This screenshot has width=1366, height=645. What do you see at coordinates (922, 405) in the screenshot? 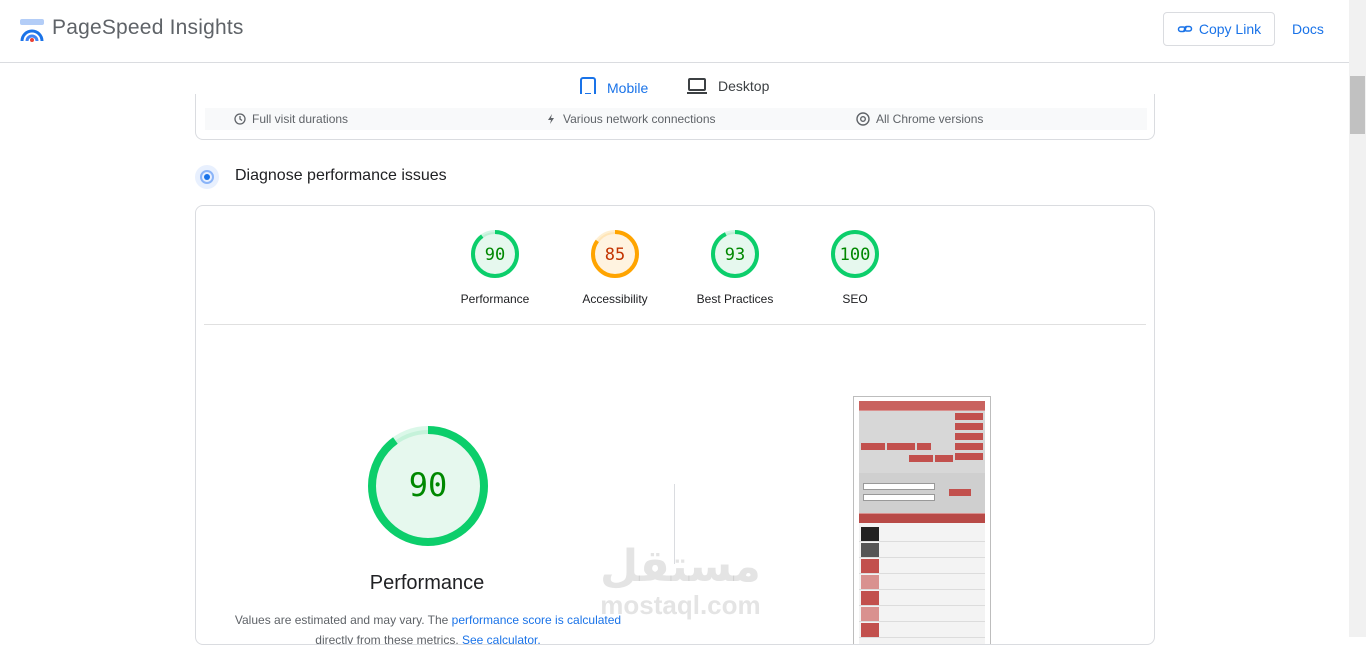
I see `screenshot-header` at bounding box center [922, 405].